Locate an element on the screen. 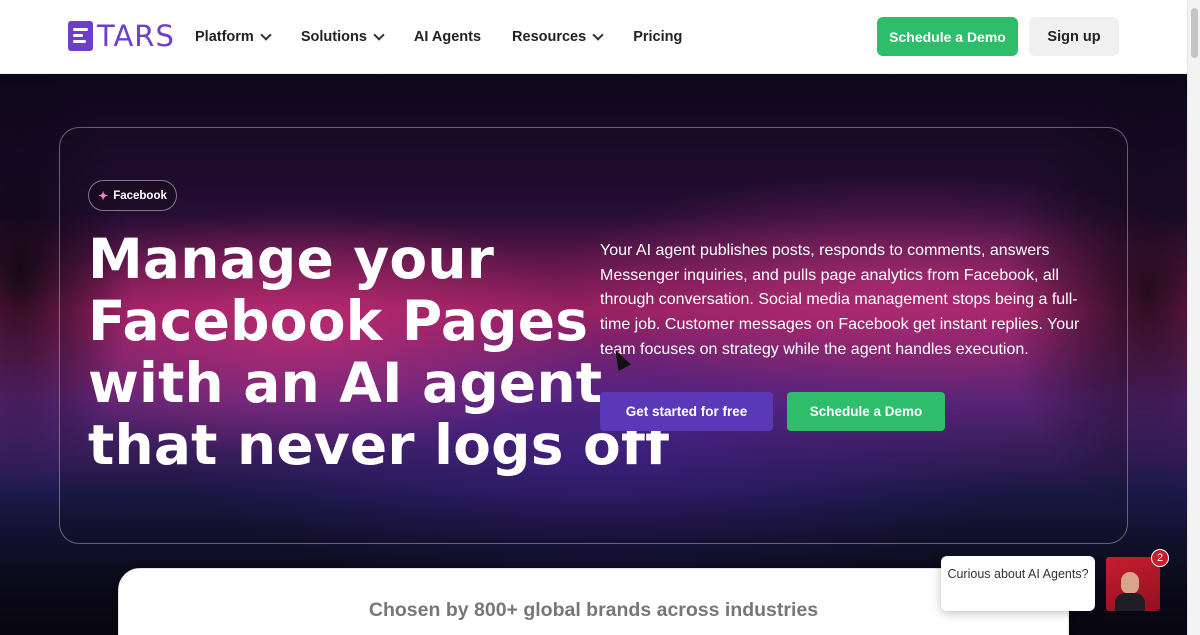  nav-item-pricing: Pricing is located at coordinates (657, 37).